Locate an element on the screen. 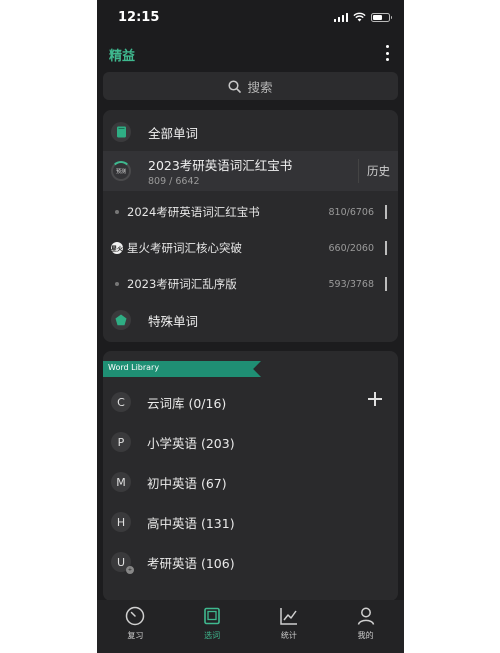  chart-icon is located at coordinates (288, 616).